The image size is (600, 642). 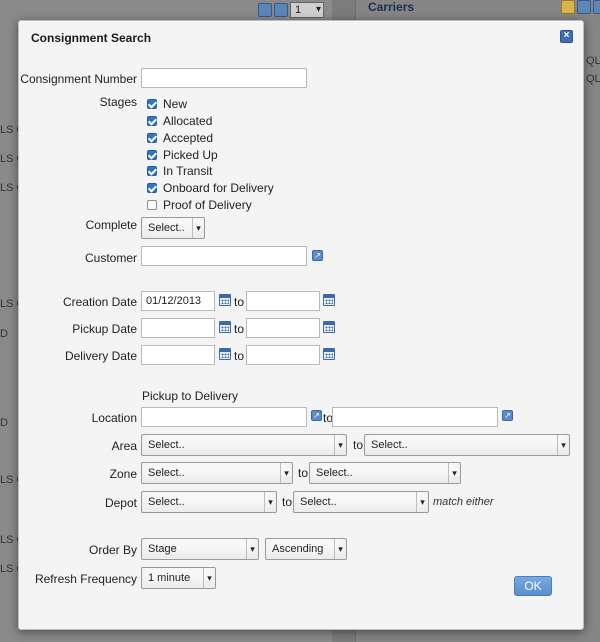 What do you see at coordinates (463, 502) in the screenshot?
I see `match-either-hint: match either` at bounding box center [463, 502].